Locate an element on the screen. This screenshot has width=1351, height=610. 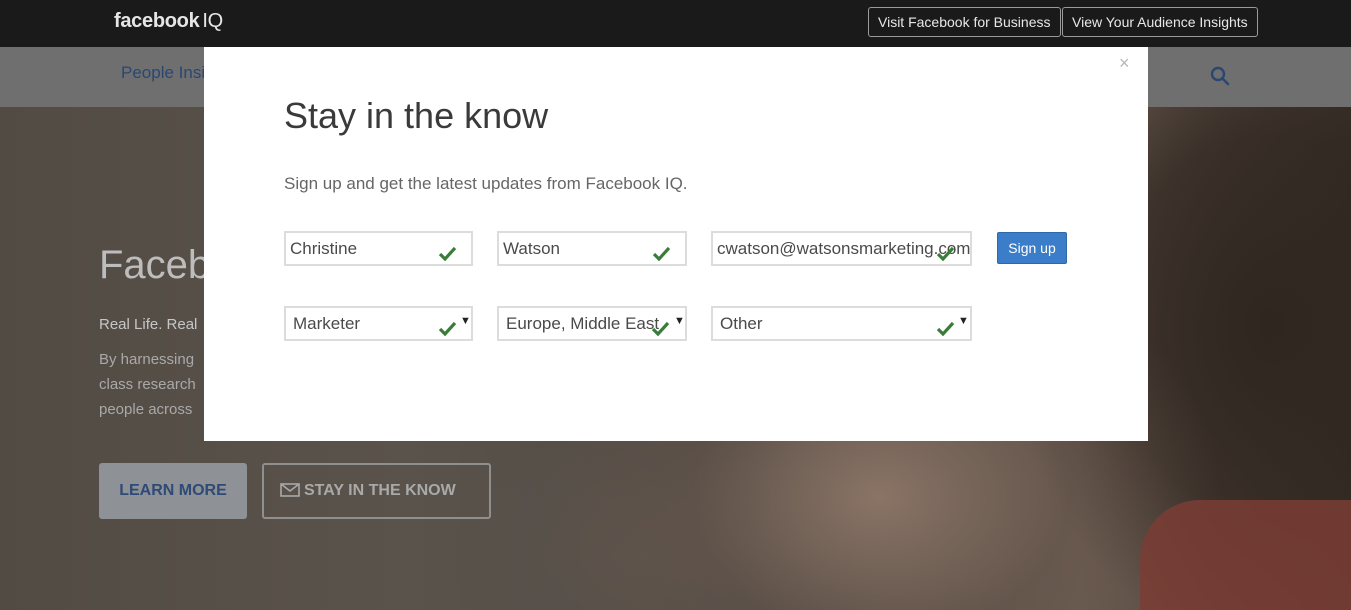
logo-main-text: facebook is located at coordinates (157, 21).